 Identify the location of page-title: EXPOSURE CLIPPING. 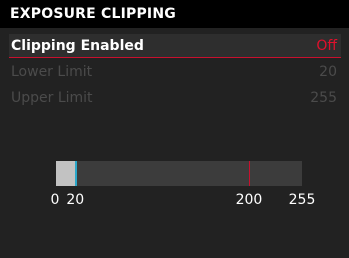
(93, 14).